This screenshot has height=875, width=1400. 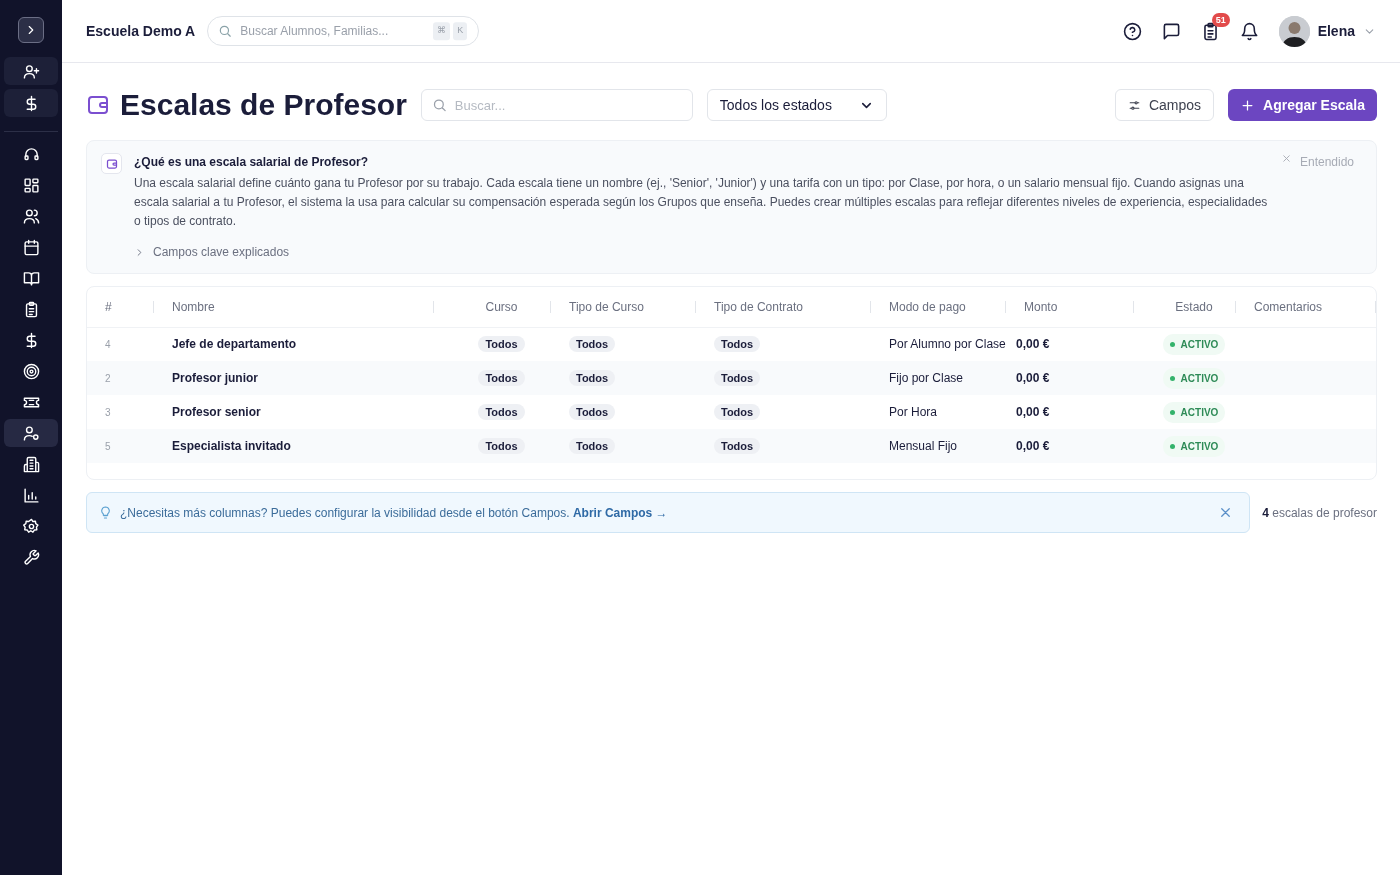 What do you see at coordinates (263, 105) in the screenshot?
I see `page-title: Escalas de Profesor` at bounding box center [263, 105].